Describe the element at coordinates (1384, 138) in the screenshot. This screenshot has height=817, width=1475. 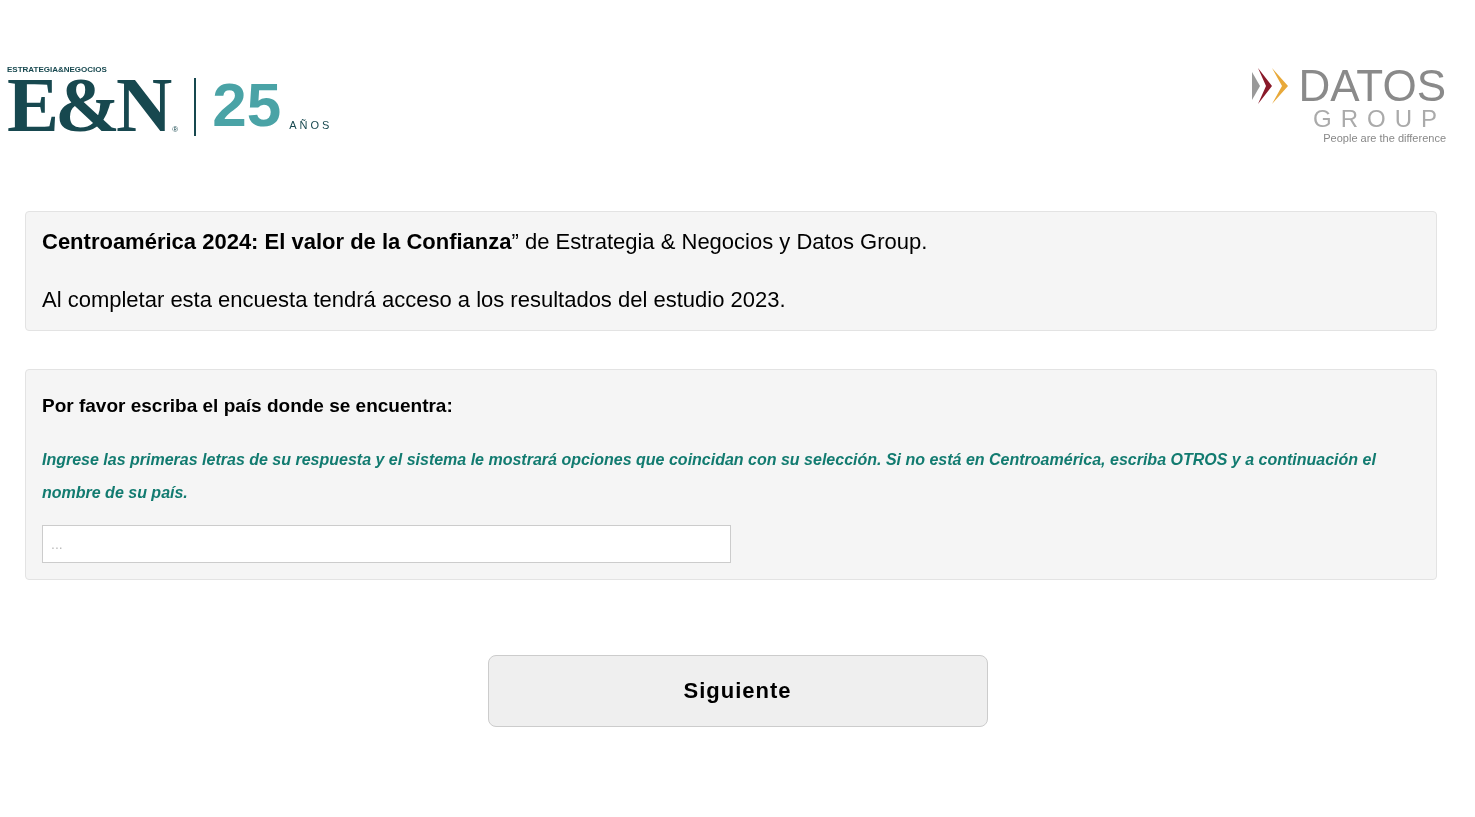
I see `logo-slogan: People are the difference` at that location.